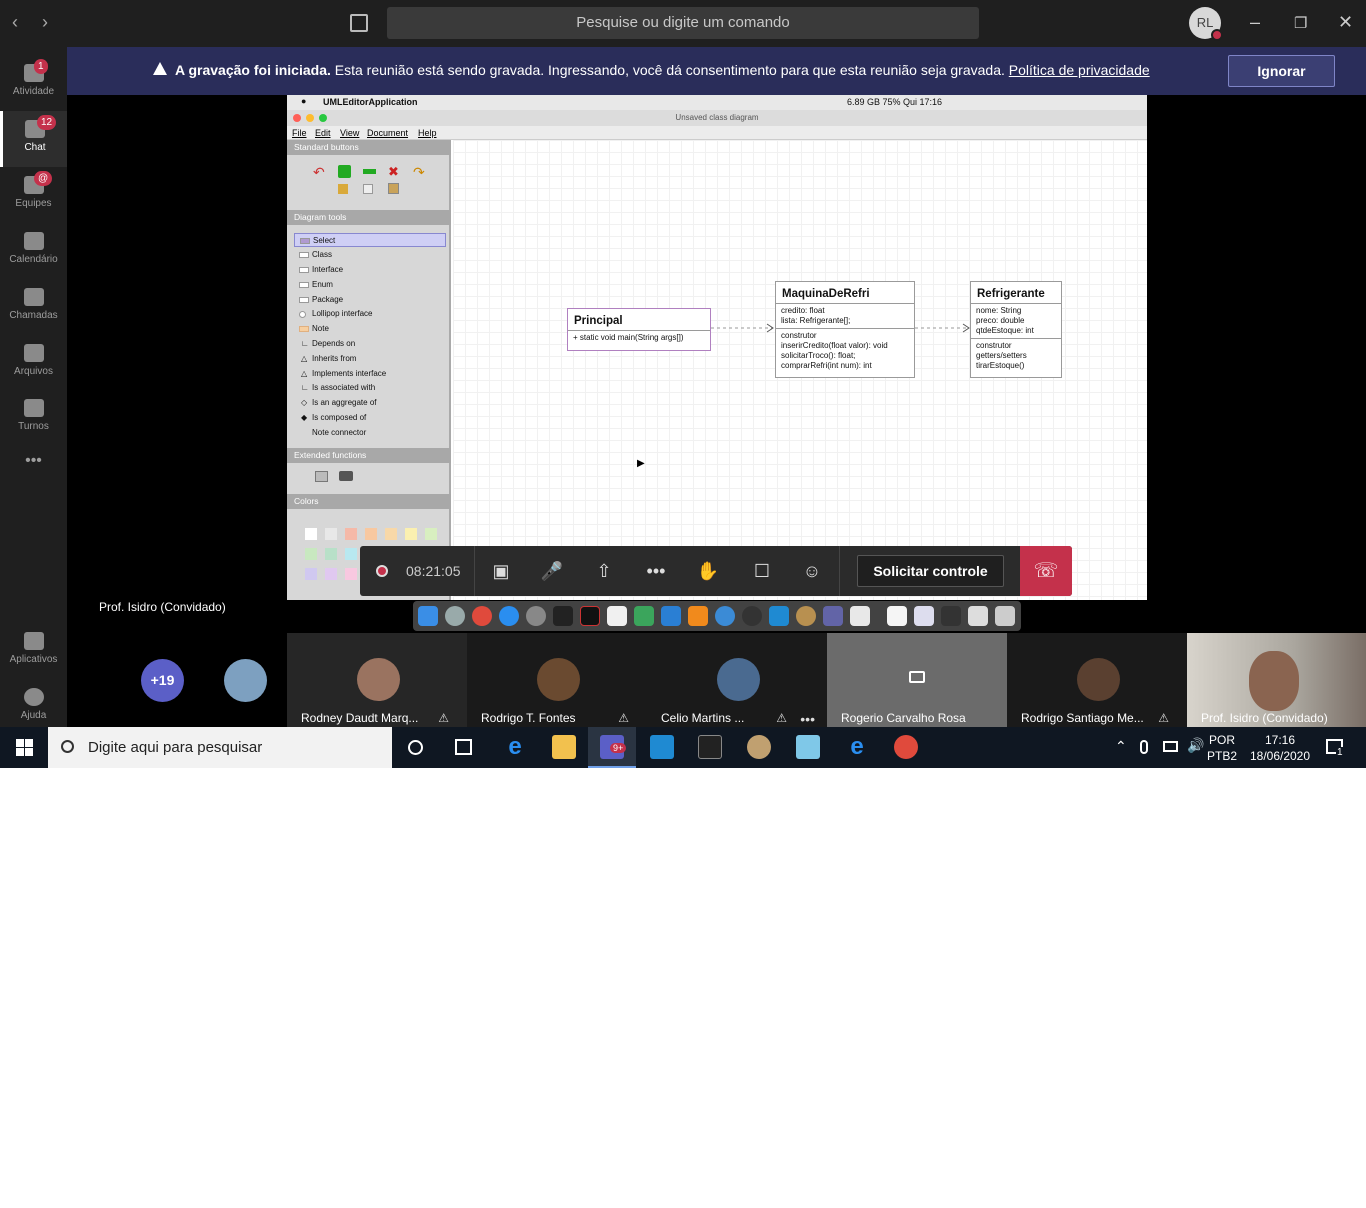 The height and width of the screenshot is (1208, 1366). Describe the element at coordinates (1280, 748) in the screenshot. I see `clock: 17:16 18/06/2020` at that location.